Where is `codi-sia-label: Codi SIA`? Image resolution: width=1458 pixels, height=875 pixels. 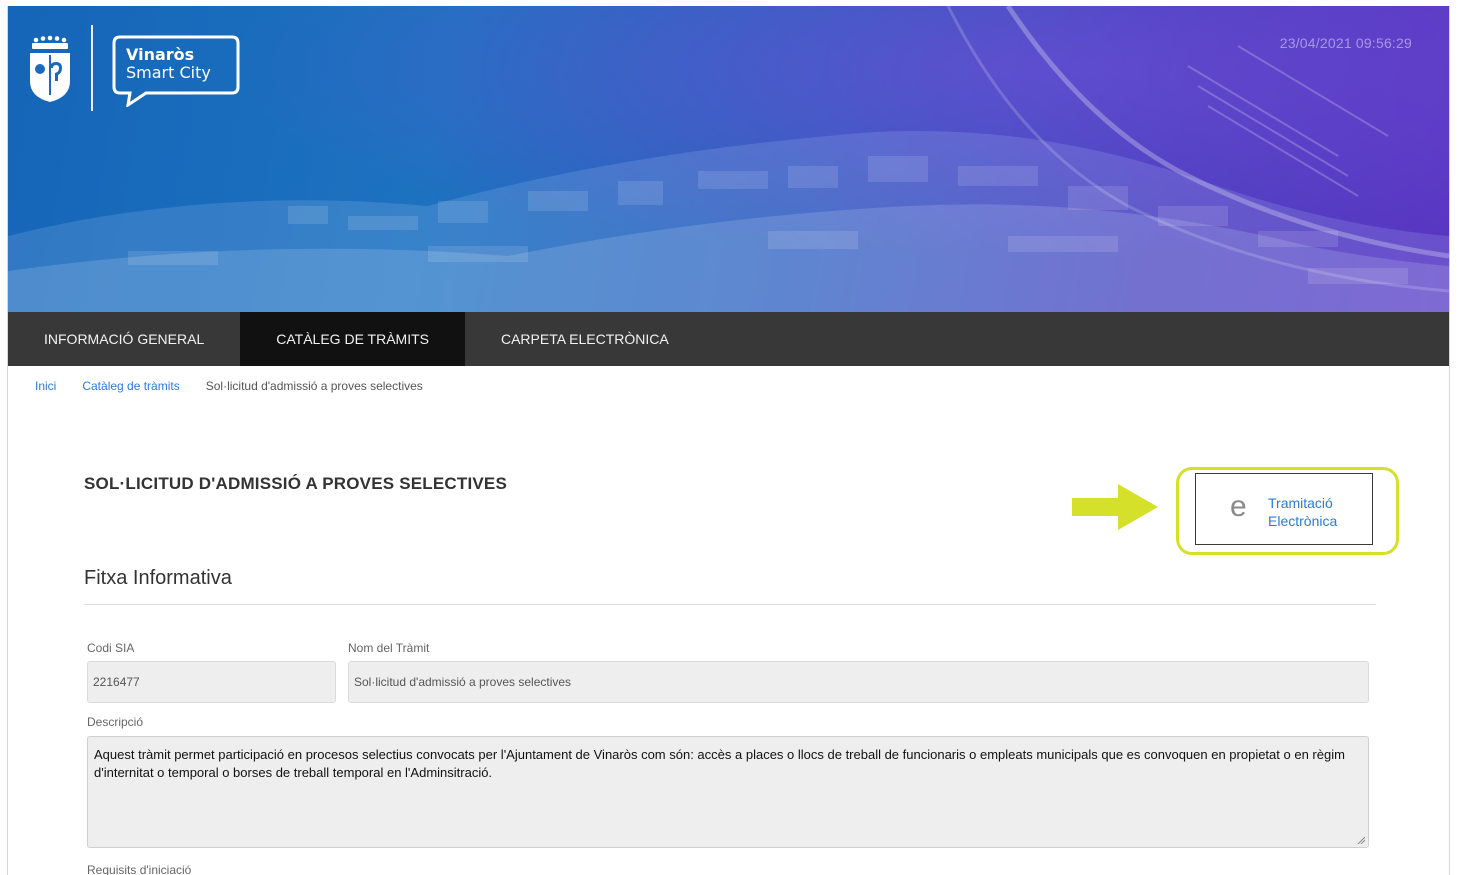 codi-sia-label: Codi SIA is located at coordinates (111, 648).